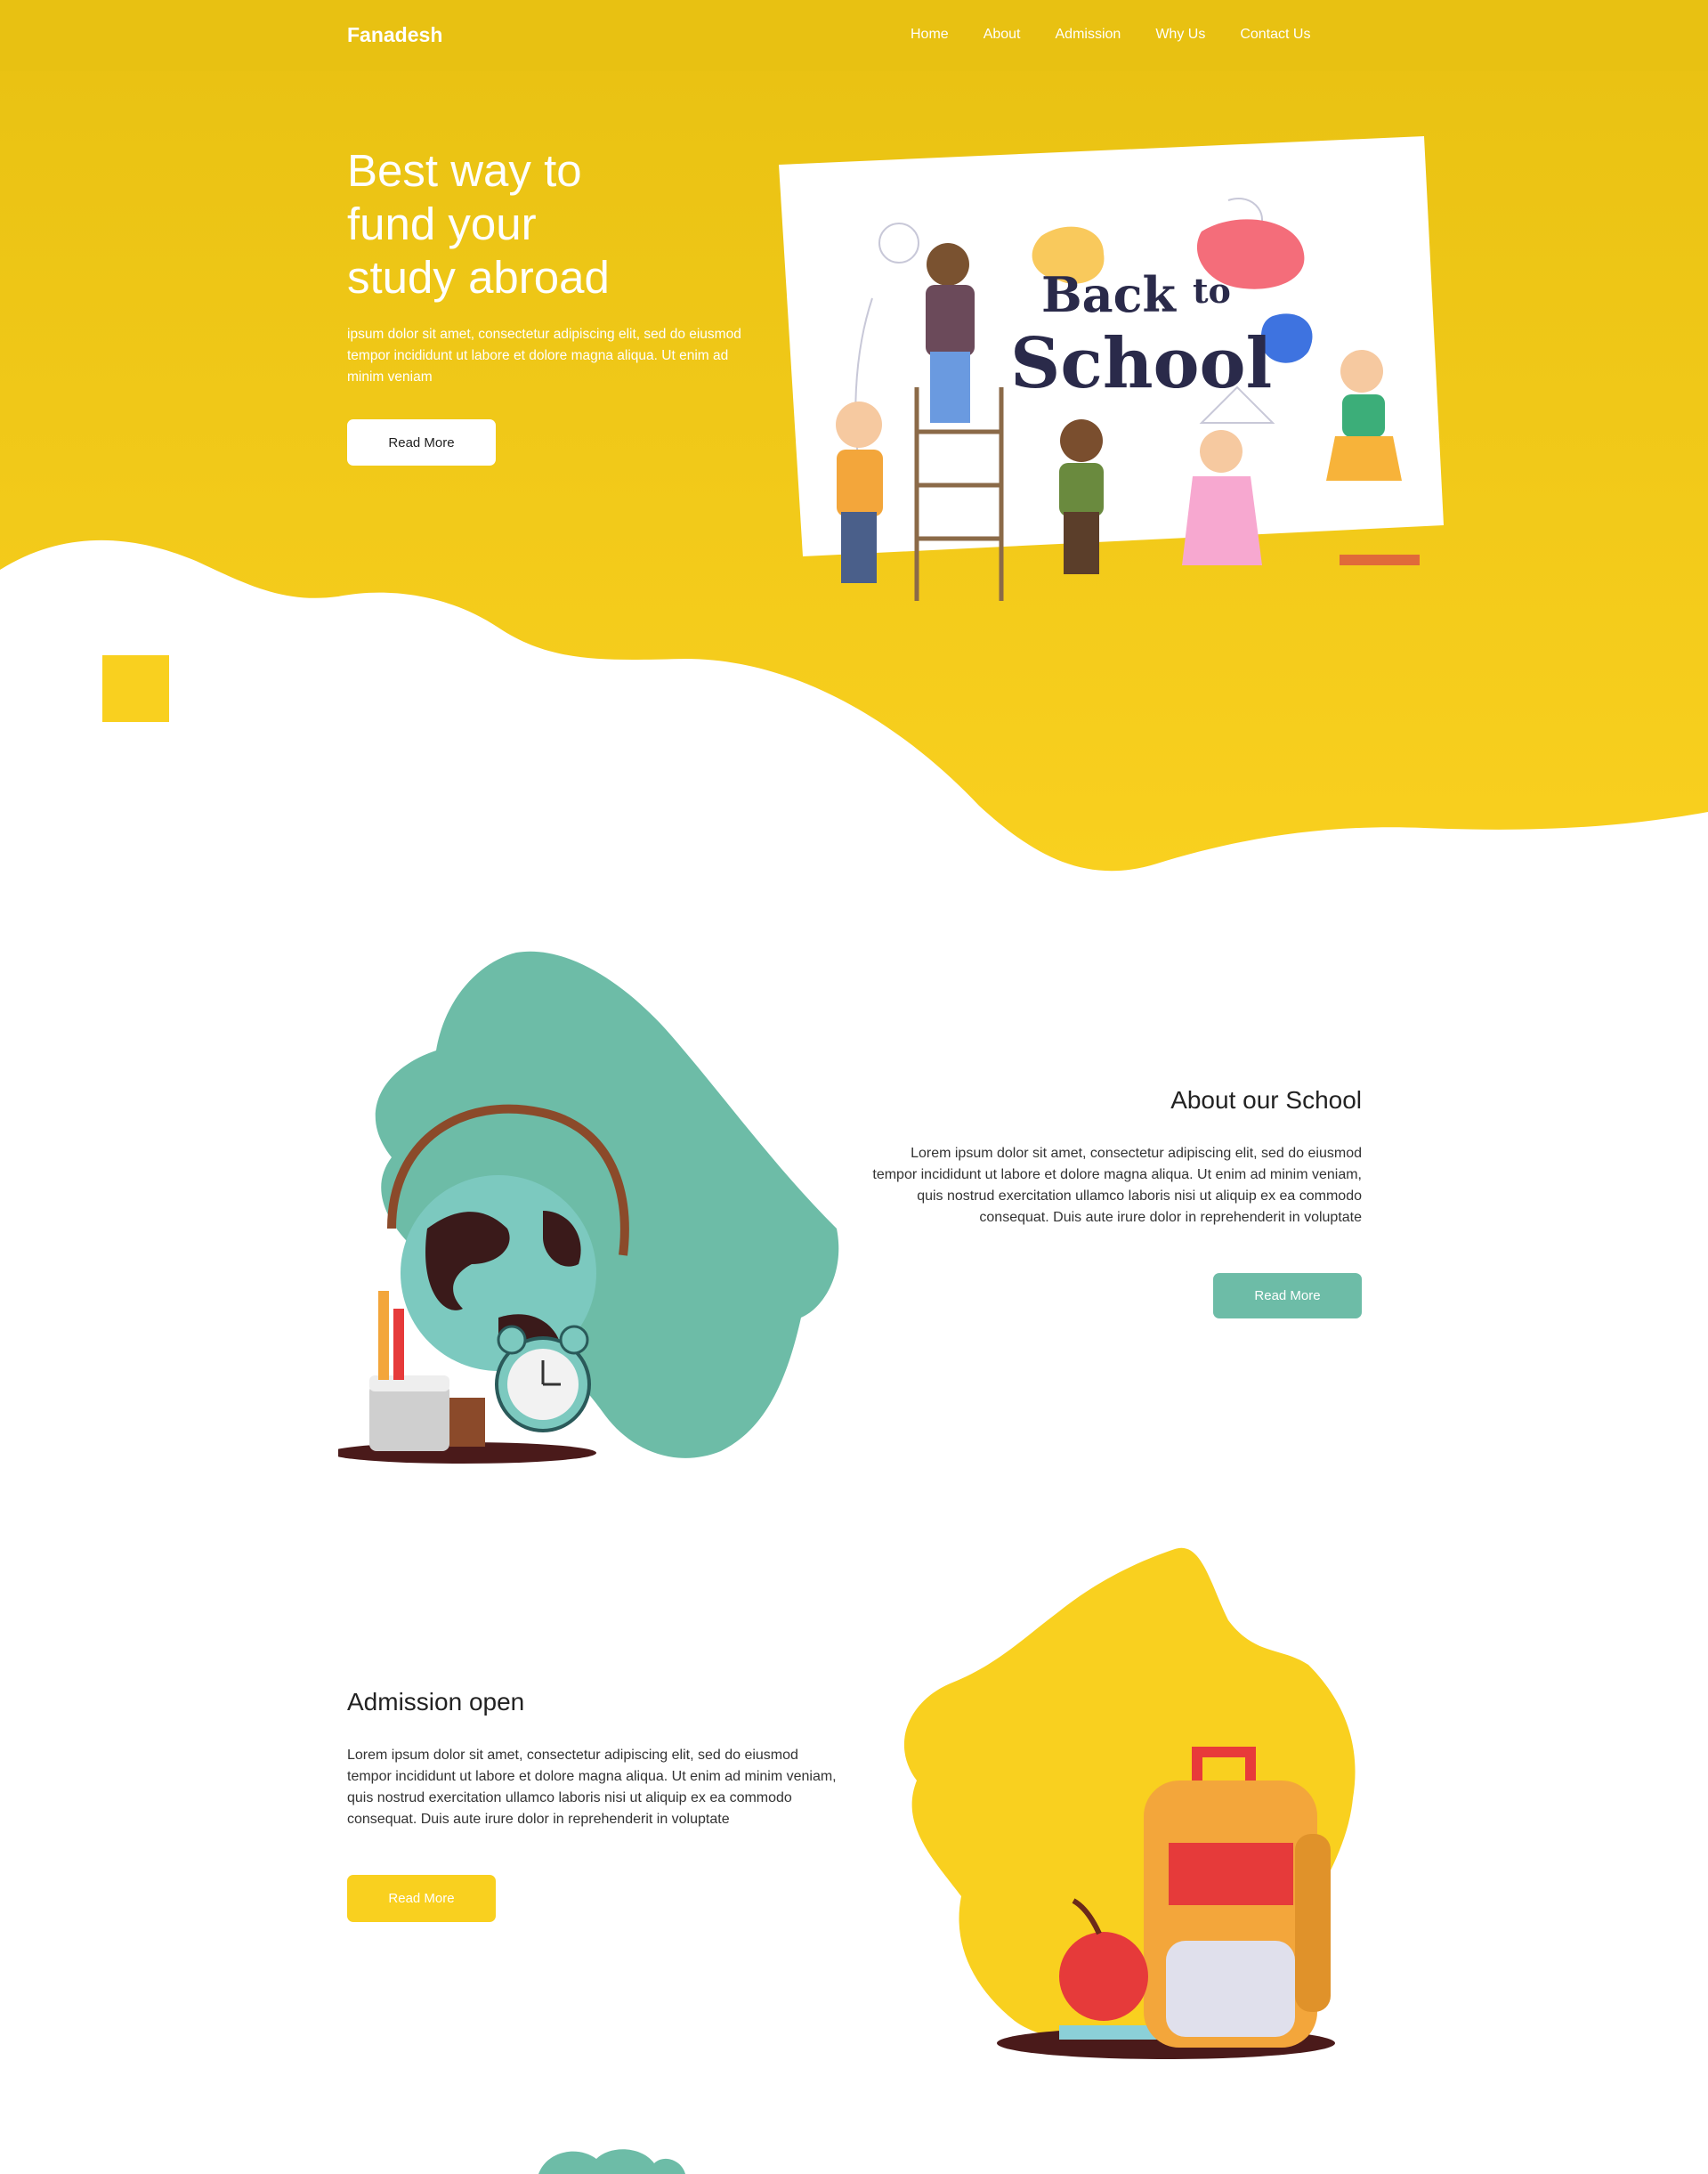  I want to click on nav-admission-link: Admission, so click(1088, 35).